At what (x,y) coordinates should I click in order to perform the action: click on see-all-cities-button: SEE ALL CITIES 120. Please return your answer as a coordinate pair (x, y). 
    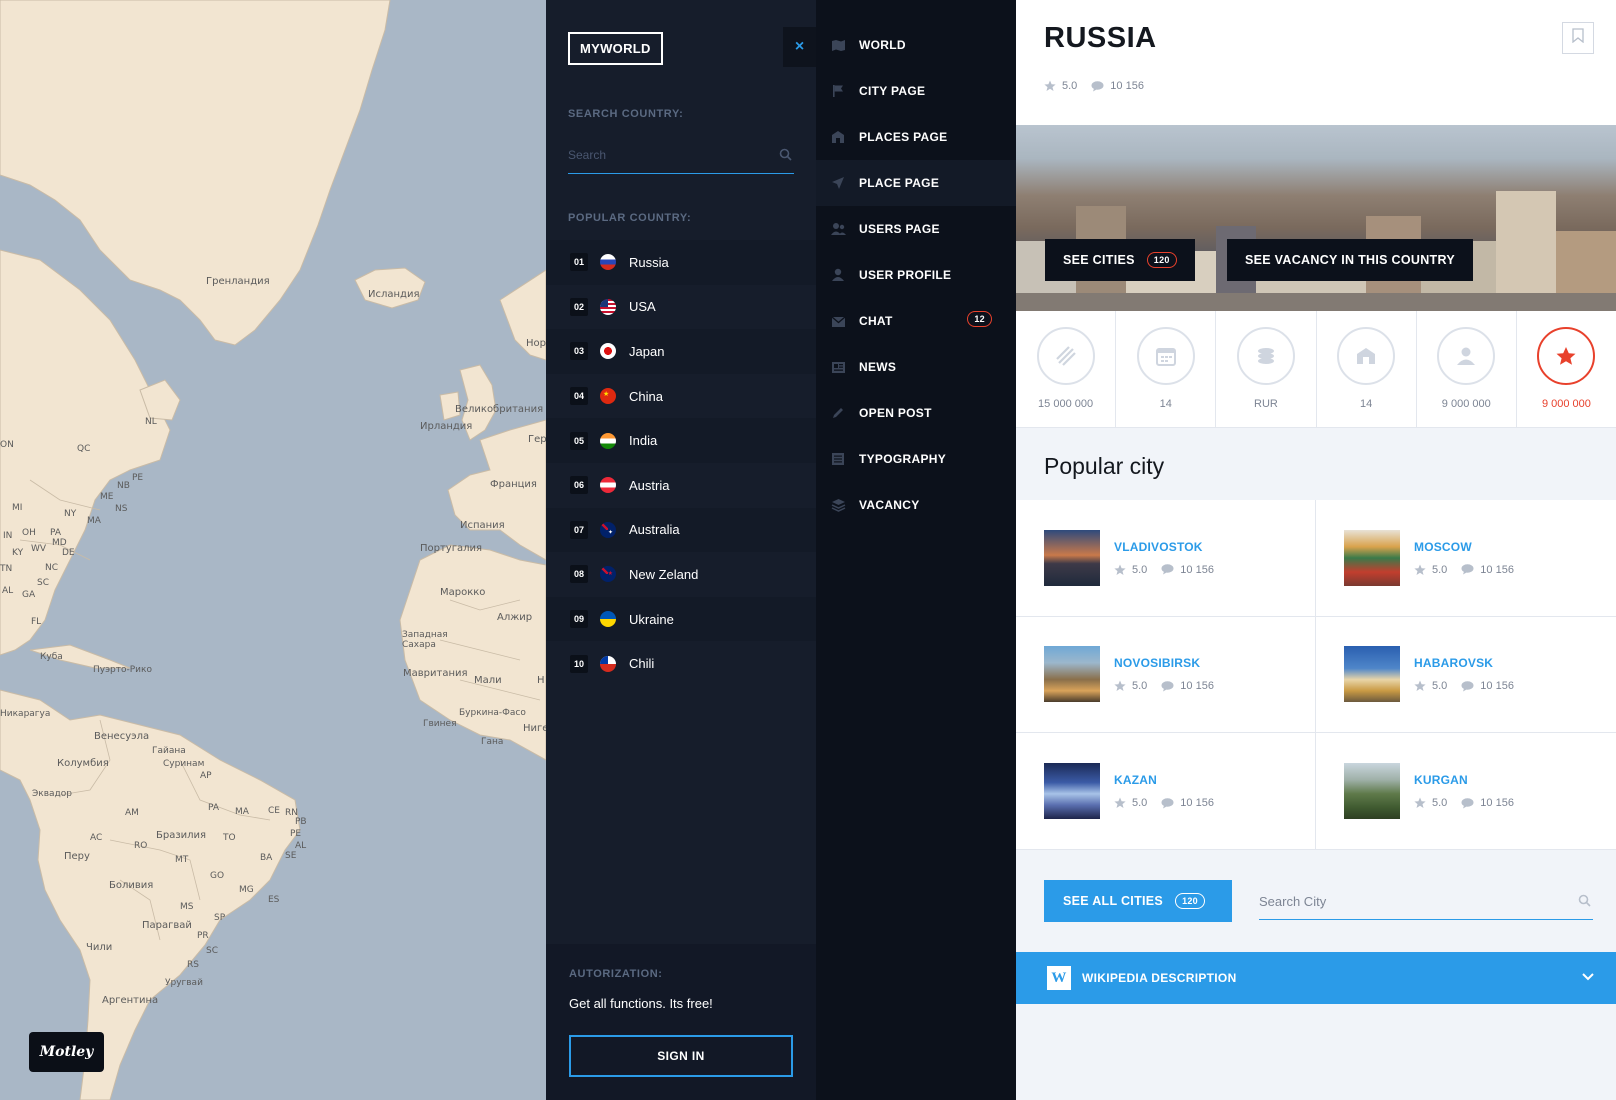
    Looking at the image, I should click on (1138, 901).